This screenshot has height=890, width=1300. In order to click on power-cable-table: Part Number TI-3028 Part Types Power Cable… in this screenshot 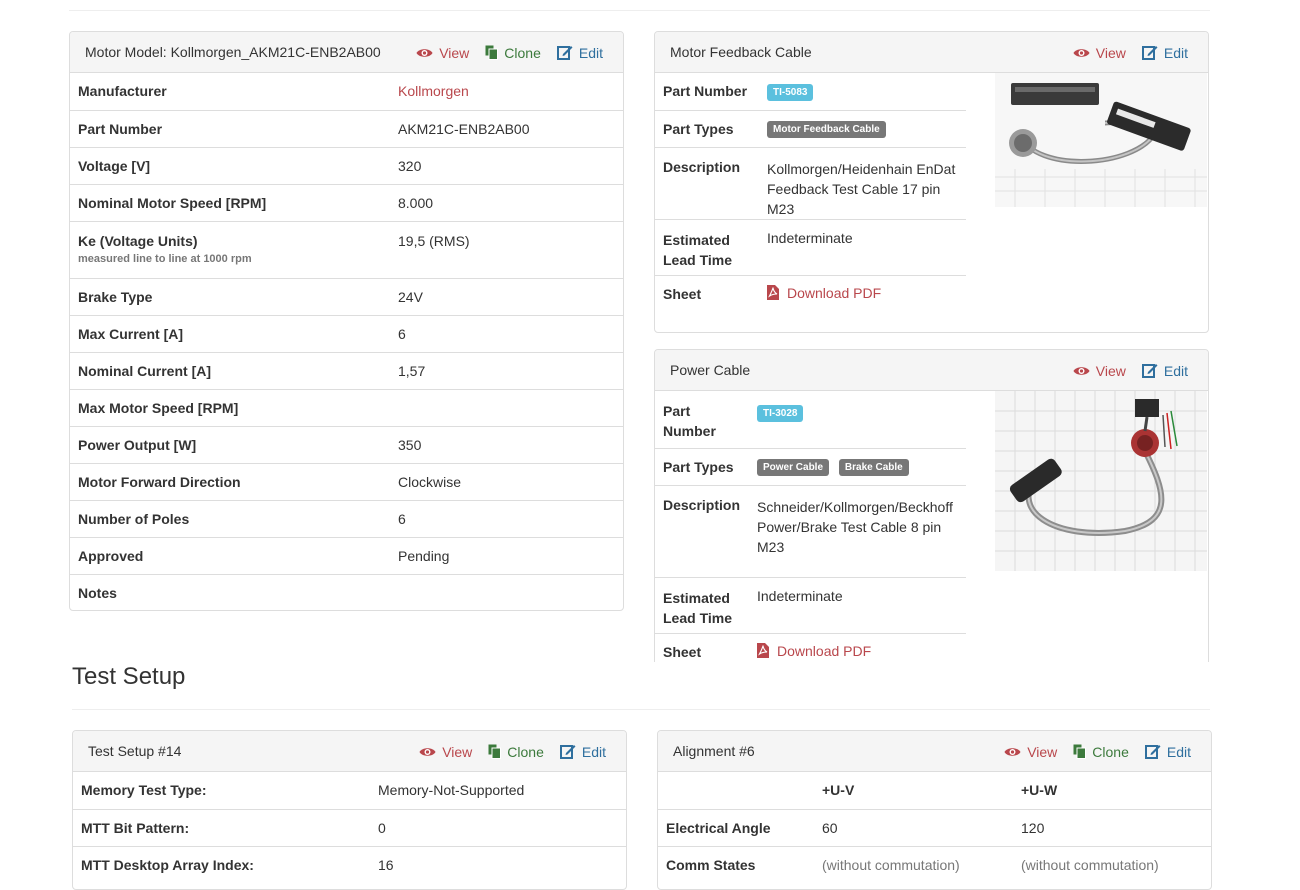, I will do `click(810, 530)`.